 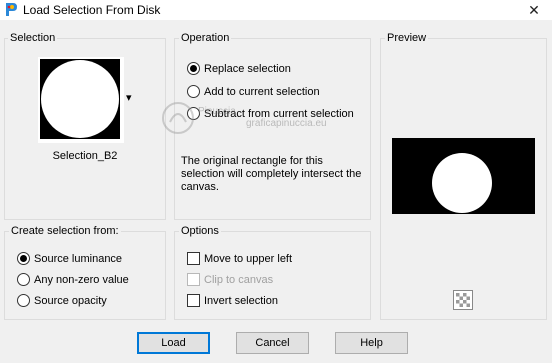 What do you see at coordinates (247, 69) in the screenshot?
I see `radio-label: Replace selection` at bounding box center [247, 69].